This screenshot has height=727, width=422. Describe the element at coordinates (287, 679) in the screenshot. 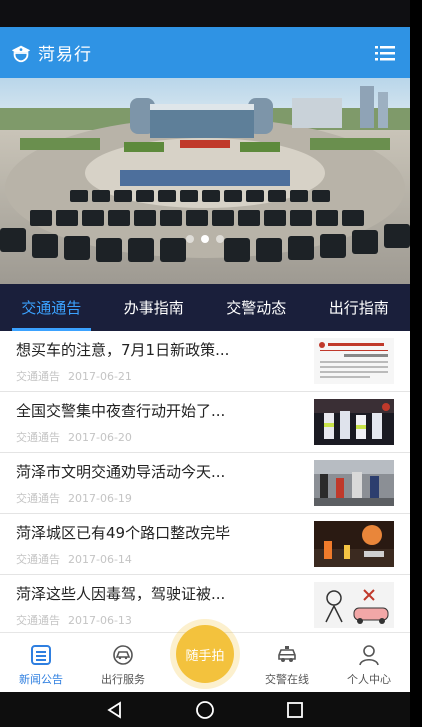

I see `nav-label: 交警在线` at that location.